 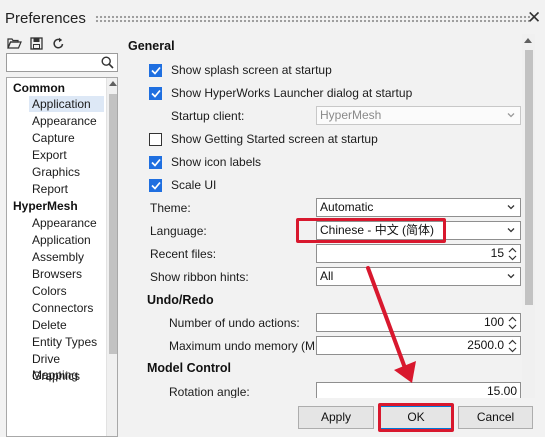 I want to click on settings-scrollbar, so click(x=528, y=216).